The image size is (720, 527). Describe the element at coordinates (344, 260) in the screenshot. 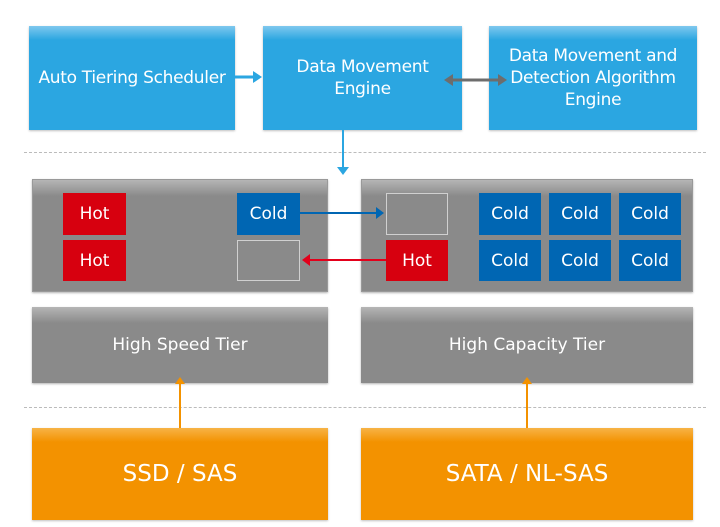

I see `hot-promote-arrow` at that location.